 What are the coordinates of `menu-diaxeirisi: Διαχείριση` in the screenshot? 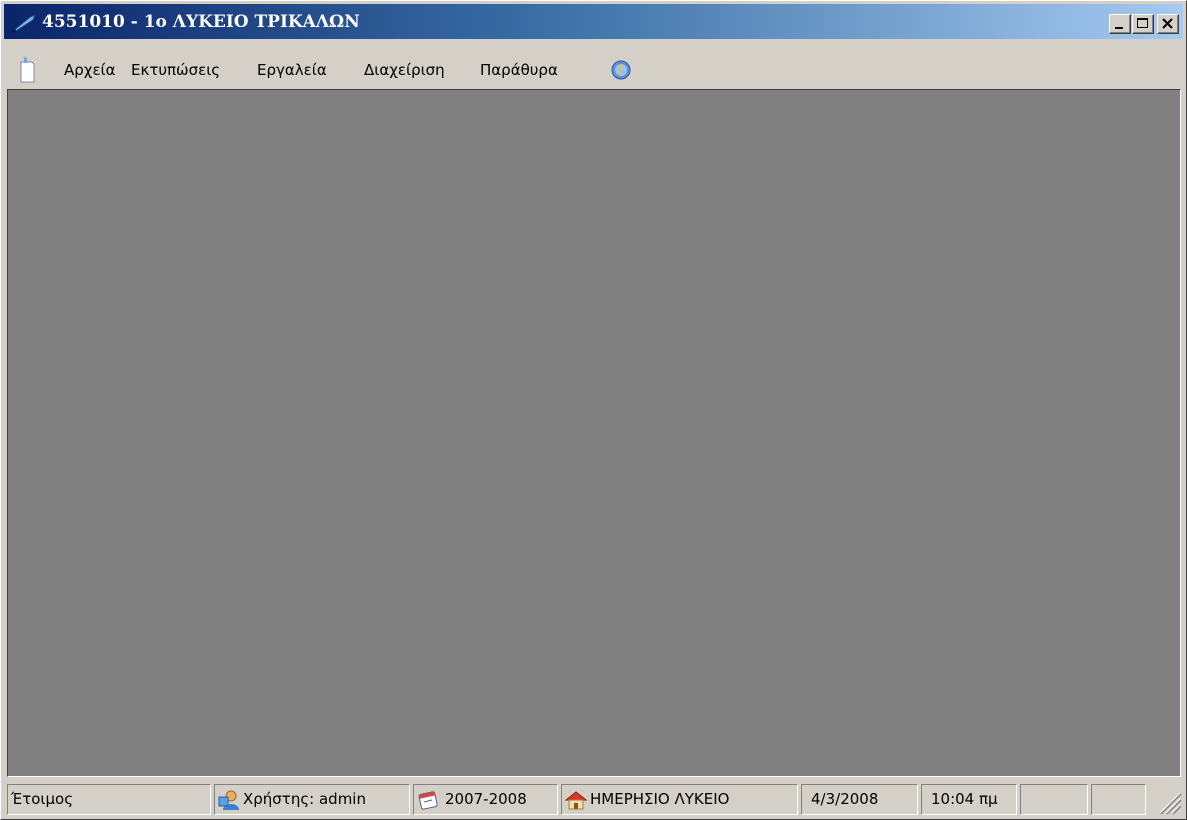 It's located at (404, 70).